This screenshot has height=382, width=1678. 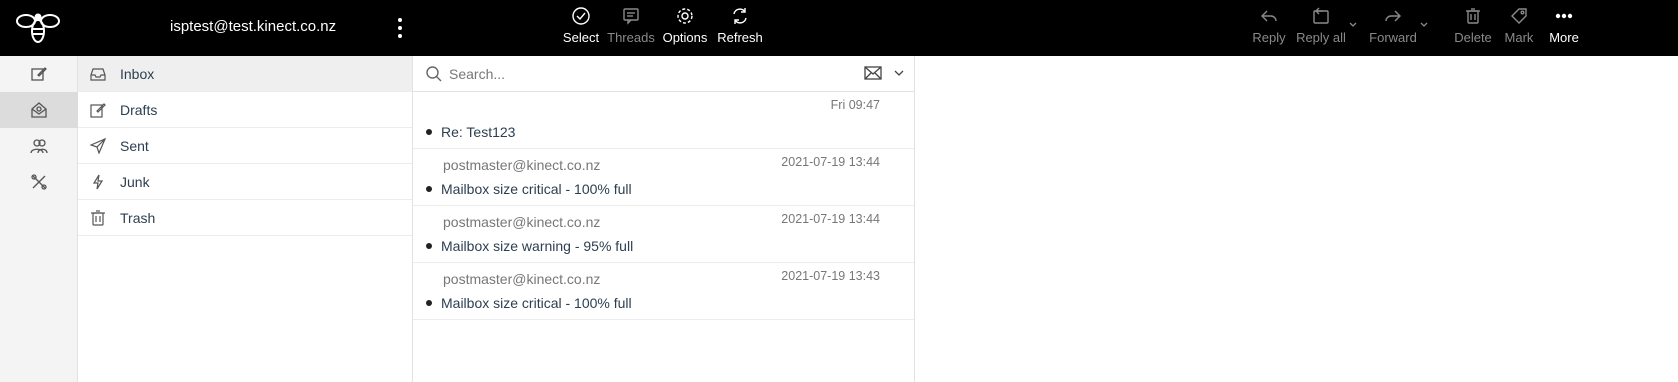 What do you see at coordinates (1519, 28) in the screenshot?
I see `mark-button: Mark` at bounding box center [1519, 28].